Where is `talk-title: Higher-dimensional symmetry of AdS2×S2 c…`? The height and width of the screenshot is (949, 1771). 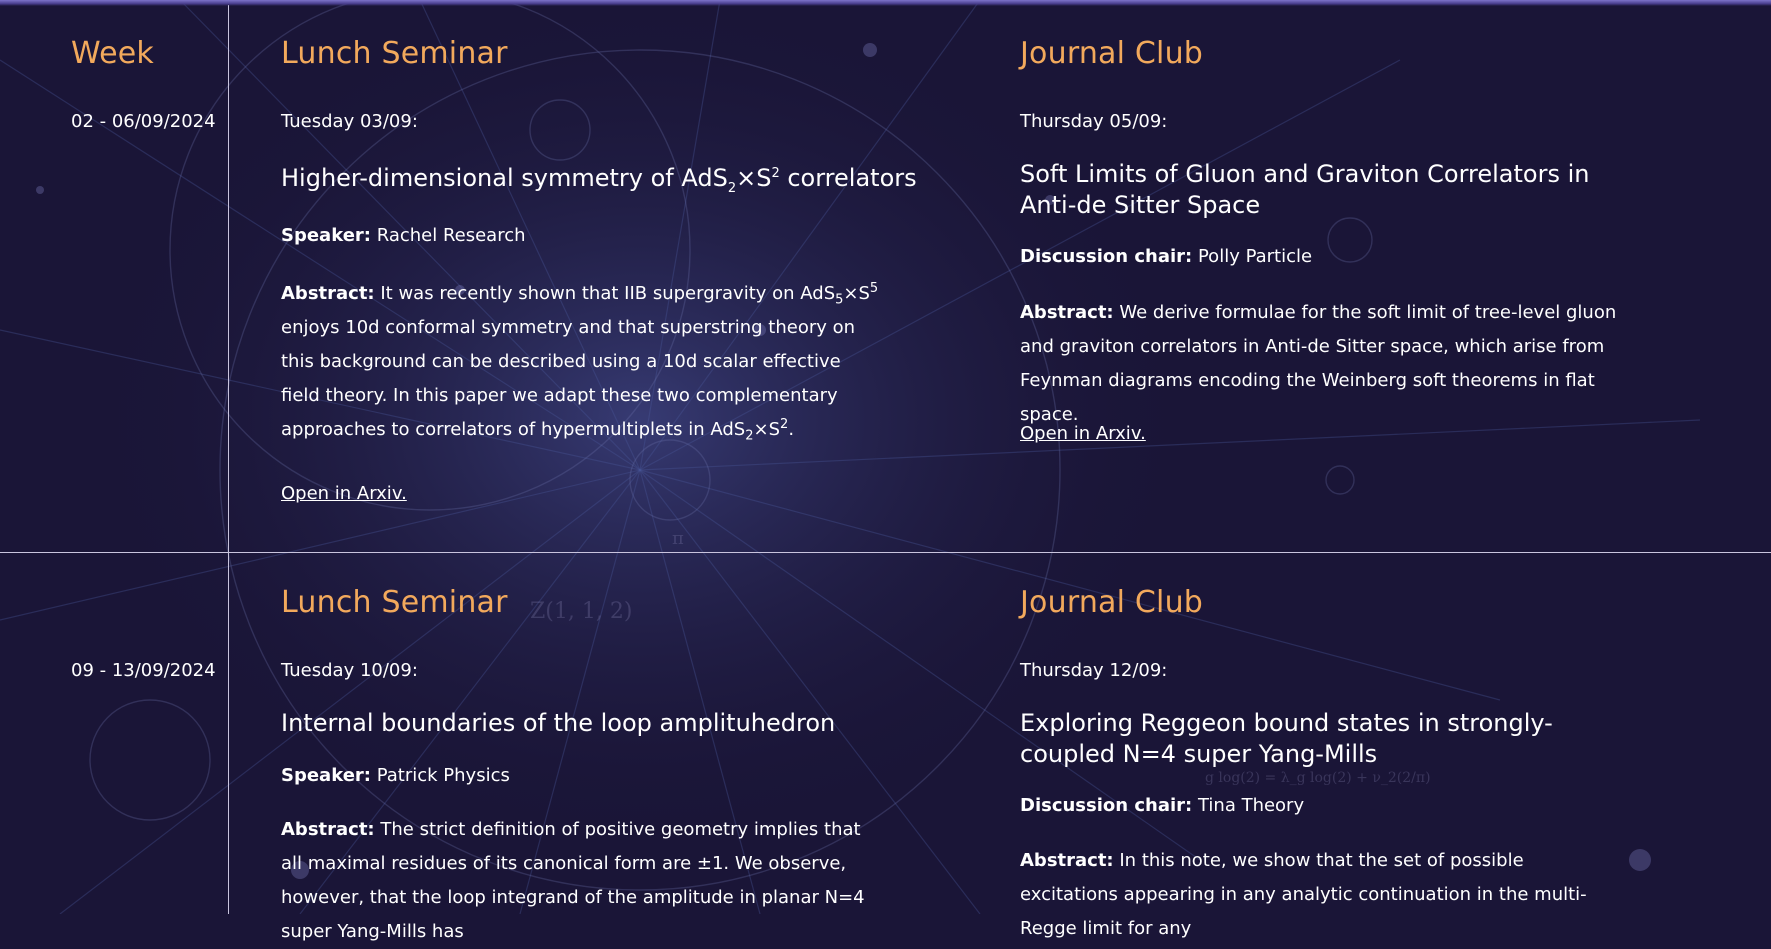 talk-title: Higher-dimensional symmetry of AdS2×S2 c… is located at coordinates (599, 180).